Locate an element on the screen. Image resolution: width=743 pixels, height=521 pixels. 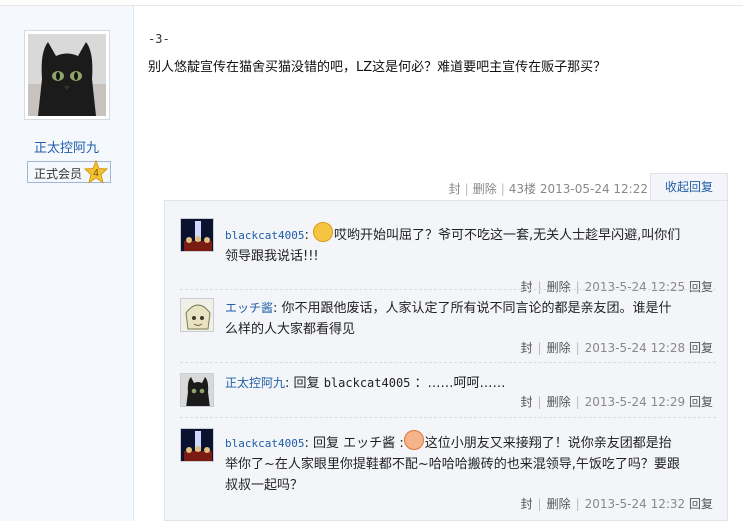
reply-meta: 封 | 删除 | 2013-5-24 12:28 回复 is located at coordinates (616, 348).